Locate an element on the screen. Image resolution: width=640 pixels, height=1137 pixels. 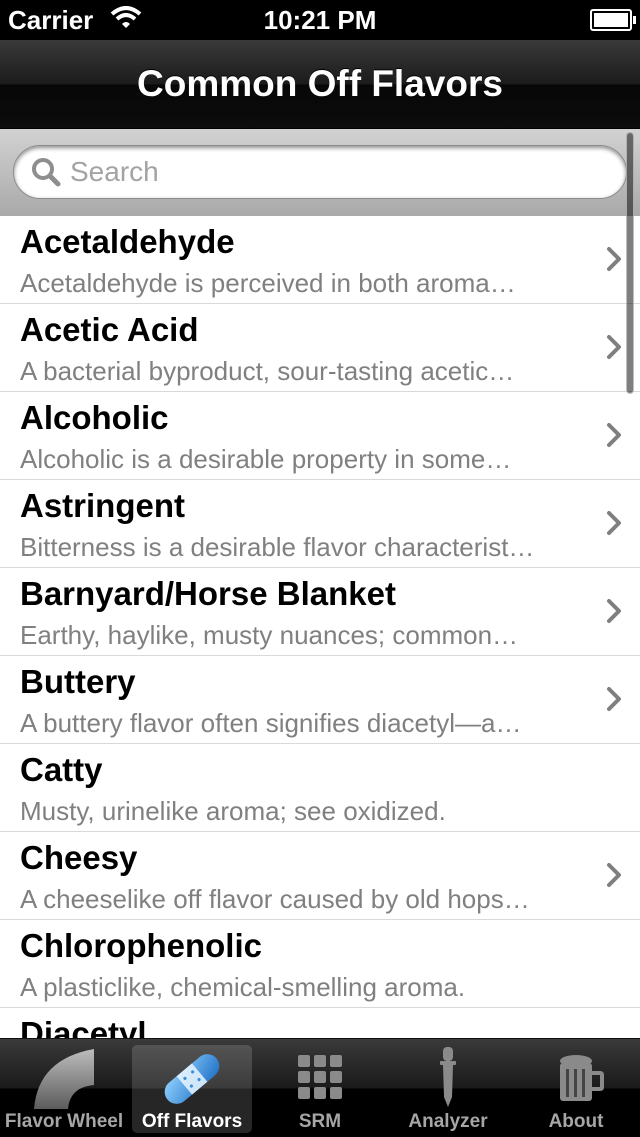
search-bar is located at coordinates (320, 173).